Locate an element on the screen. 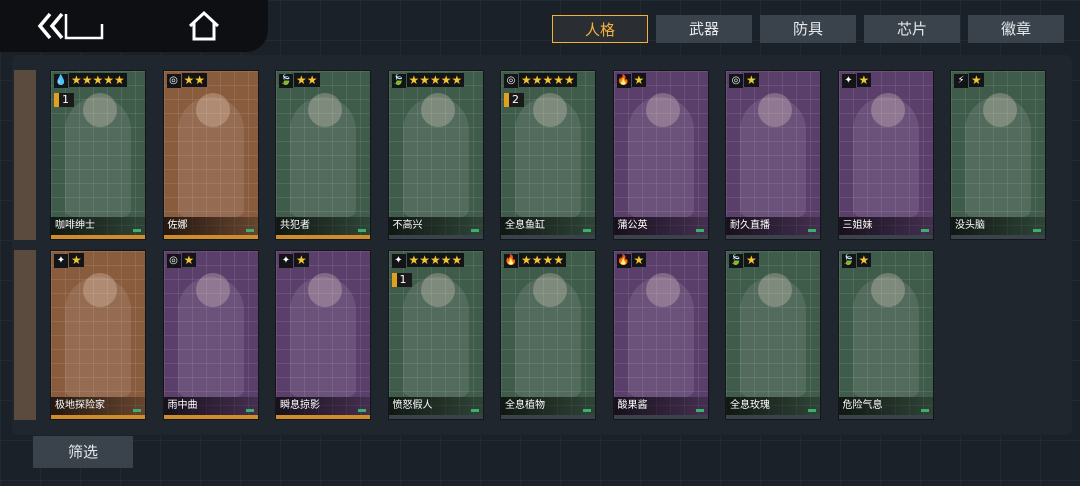 This screenshot has height=486, width=1080. persona-card: ◎ ★ 雨中曲 is located at coordinates (210, 335).